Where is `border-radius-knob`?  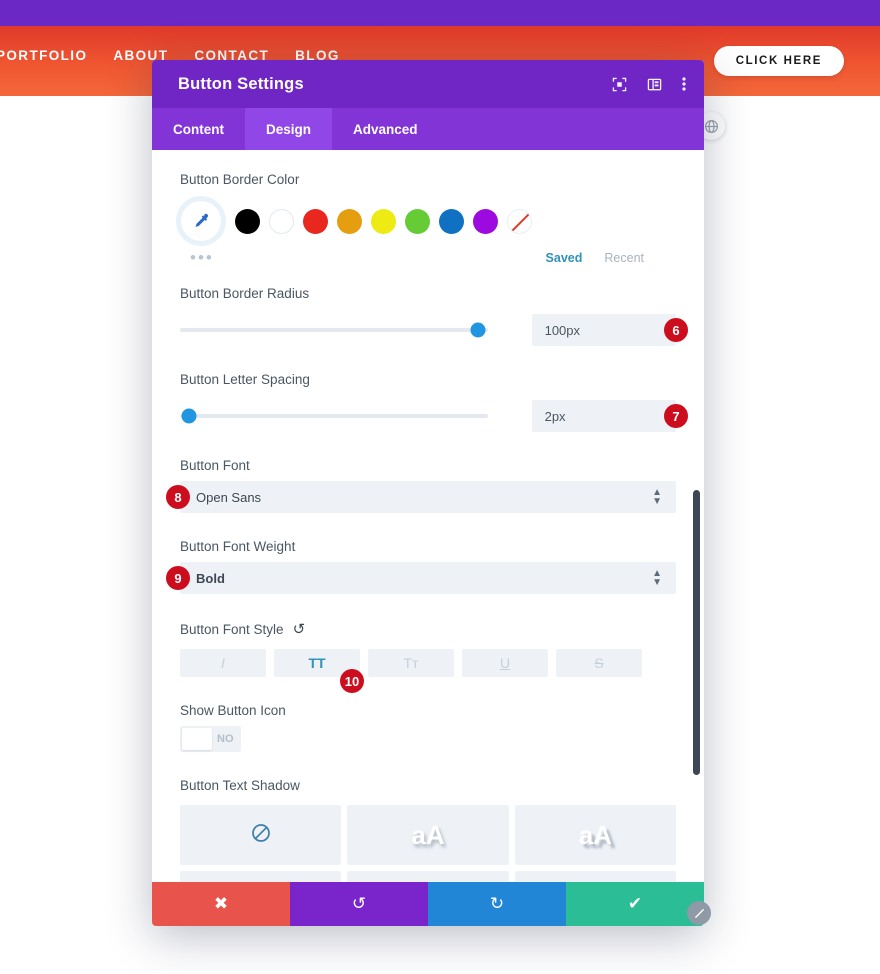 border-radius-knob is located at coordinates (478, 330).